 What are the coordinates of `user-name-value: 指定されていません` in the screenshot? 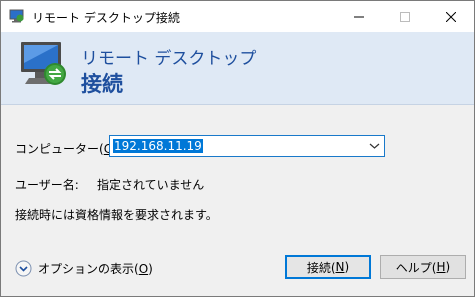 It's located at (151, 185).